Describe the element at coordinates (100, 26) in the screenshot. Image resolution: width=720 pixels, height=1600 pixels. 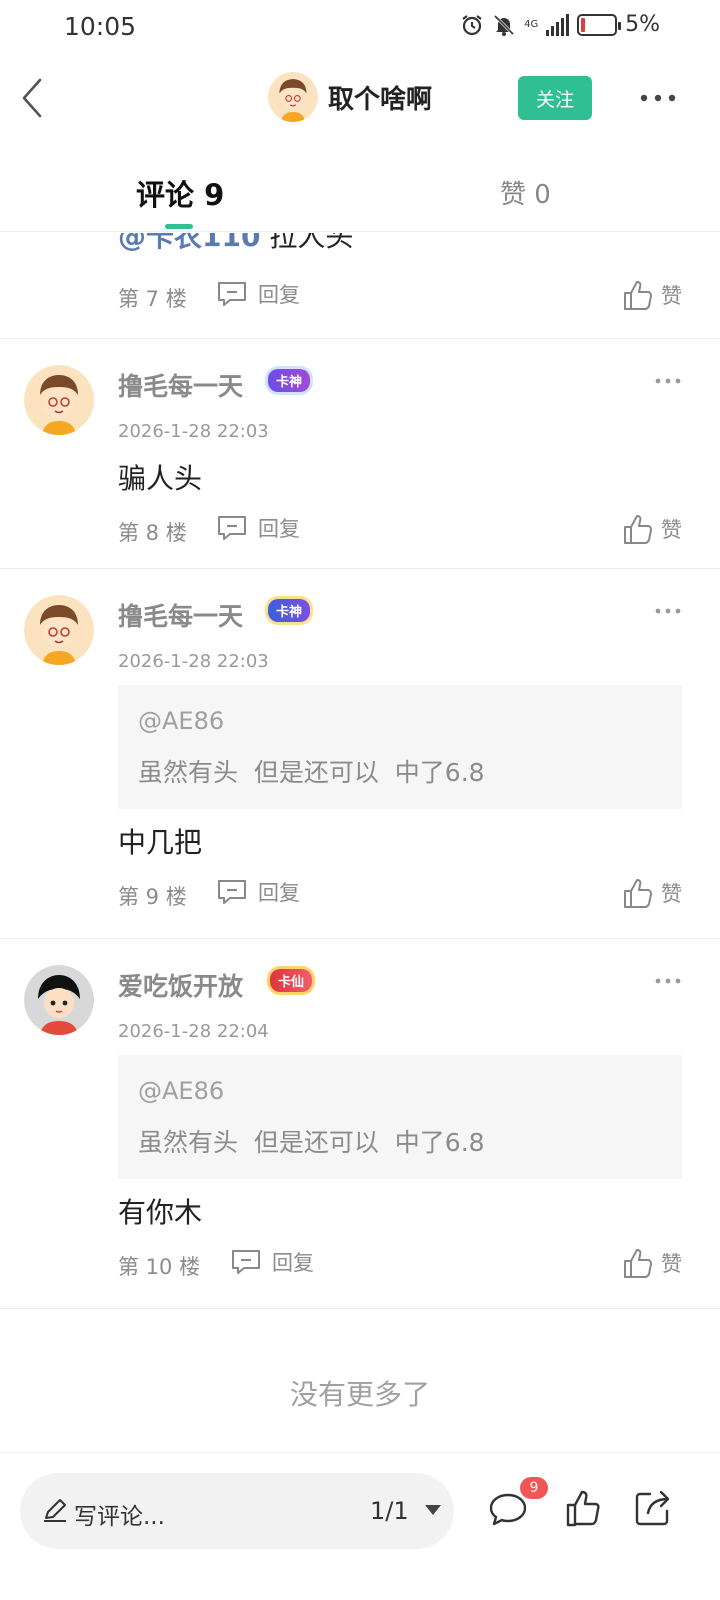
I see `status-time: 10:05` at that location.